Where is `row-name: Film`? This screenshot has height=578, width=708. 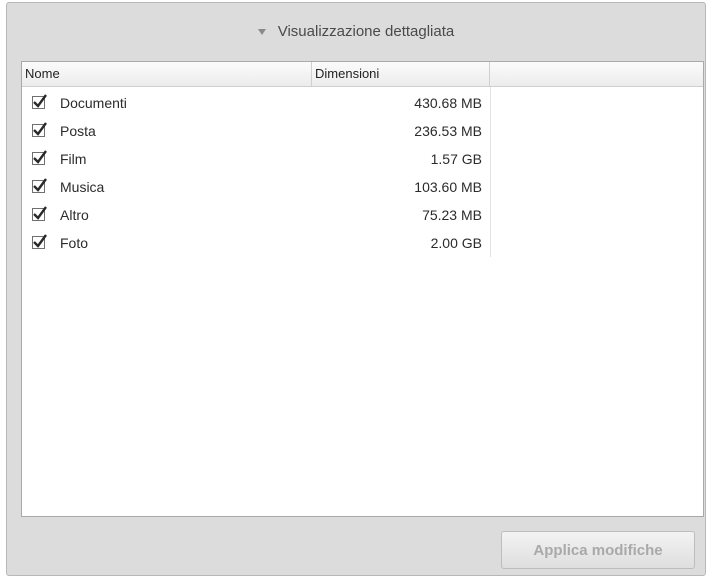
row-name: Film is located at coordinates (73, 159).